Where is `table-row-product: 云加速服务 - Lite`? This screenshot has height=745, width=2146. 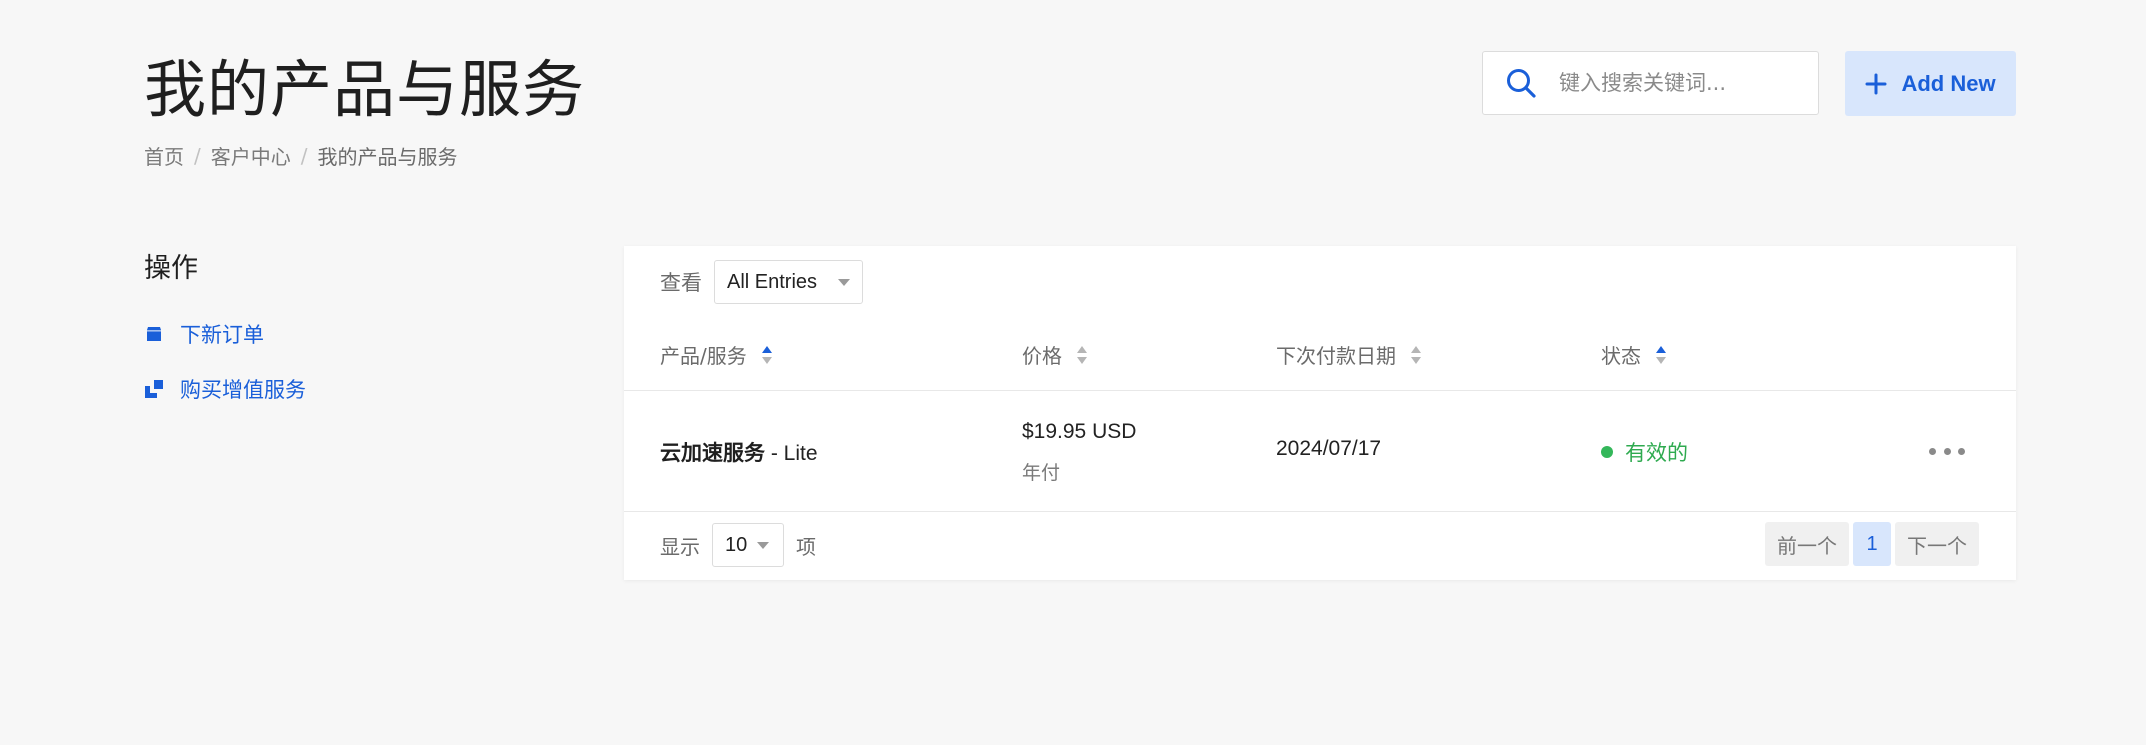 table-row-product: 云加速服务 - Lite is located at coordinates (739, 452).